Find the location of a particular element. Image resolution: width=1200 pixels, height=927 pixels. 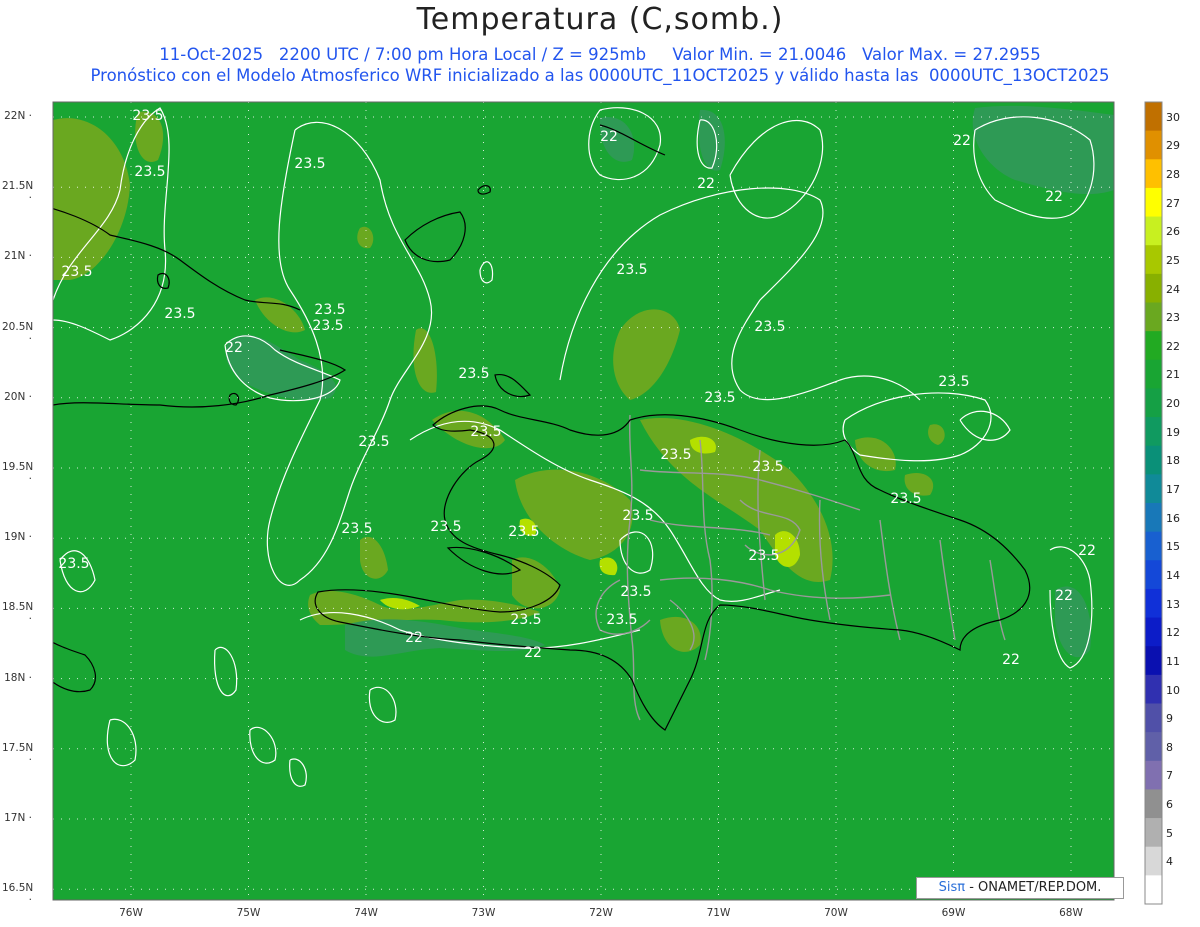

colorbar-tick-label: 16 is located at coordinates (1173, 518).